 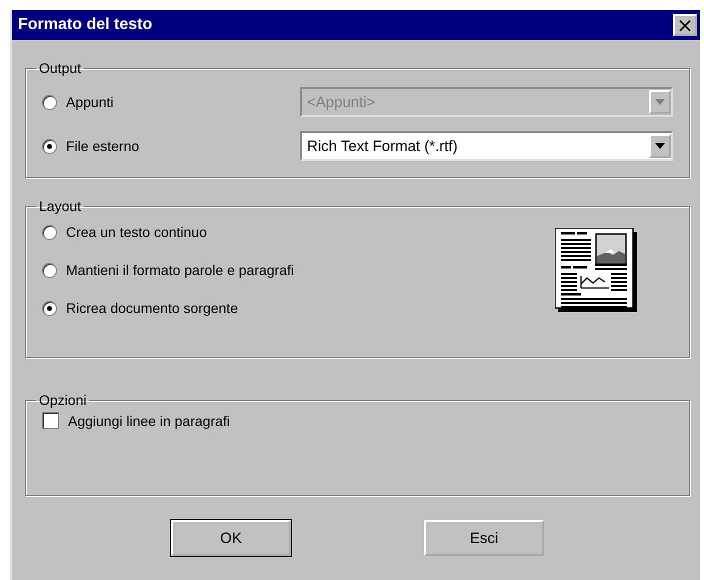 What do you see at coordinates (91, 146) in the screenshot?
I see `radio-option: File esterno` at bounding box center [91, 146].